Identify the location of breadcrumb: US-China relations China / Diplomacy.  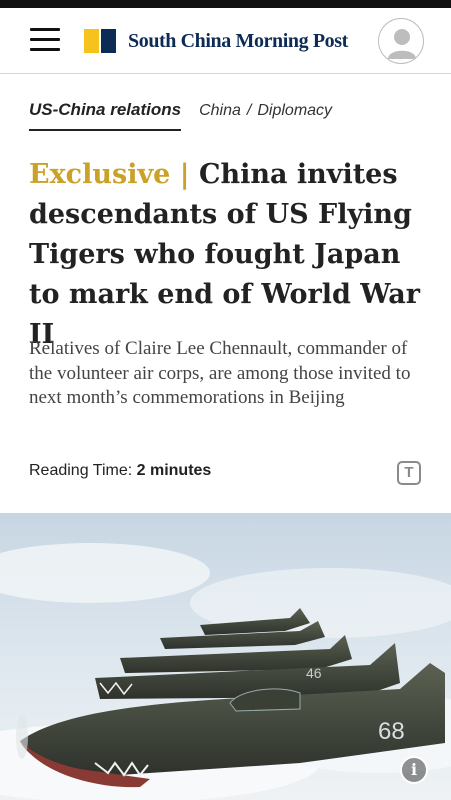
(180, 117).